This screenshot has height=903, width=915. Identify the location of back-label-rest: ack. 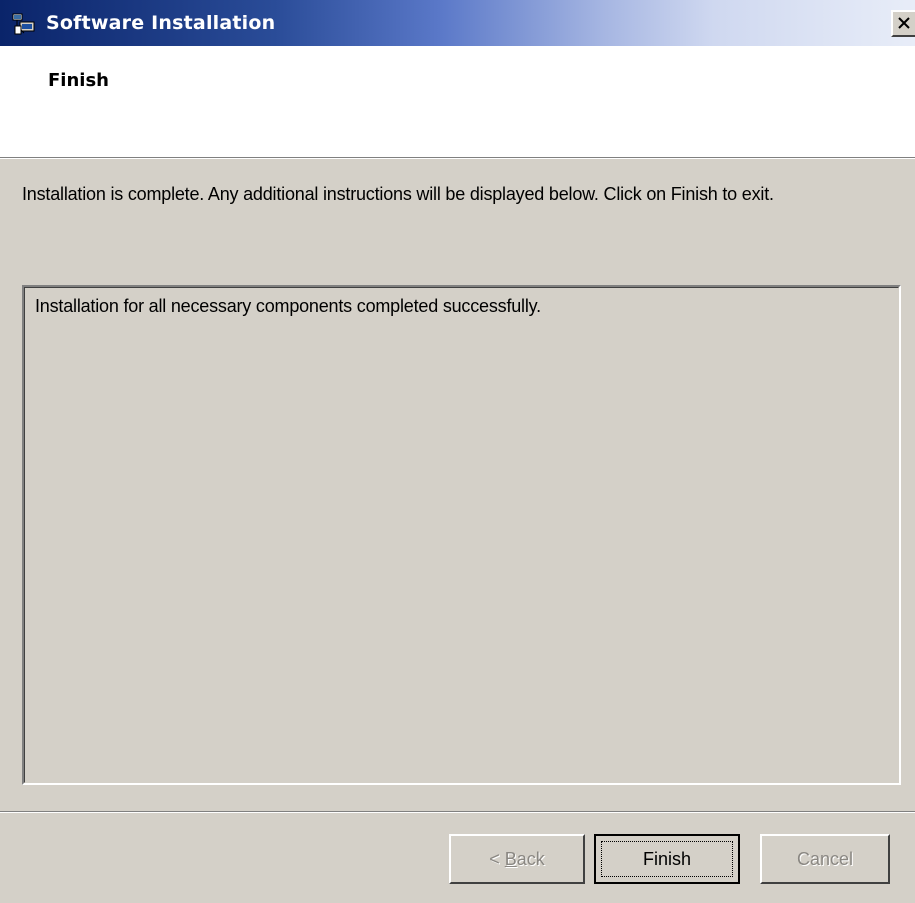
(530, 859).